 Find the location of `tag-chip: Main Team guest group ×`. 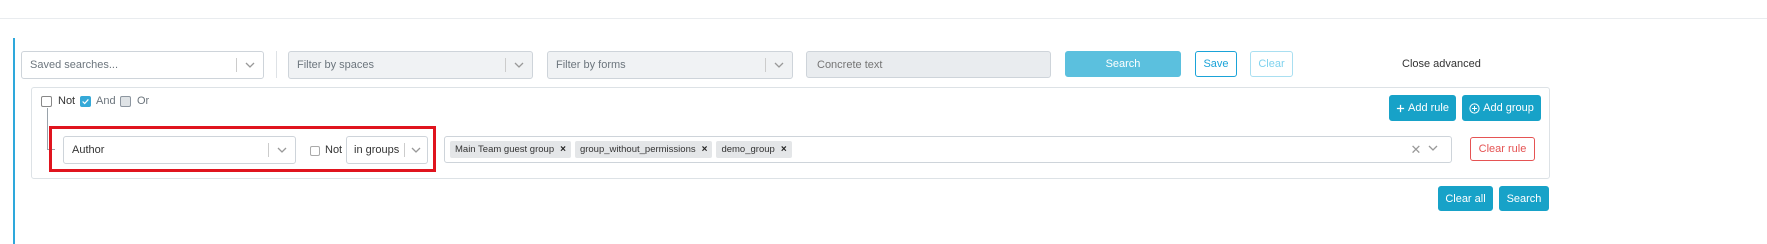

tag-chip: Main Team guest group × is located at coordinates (510, 149).